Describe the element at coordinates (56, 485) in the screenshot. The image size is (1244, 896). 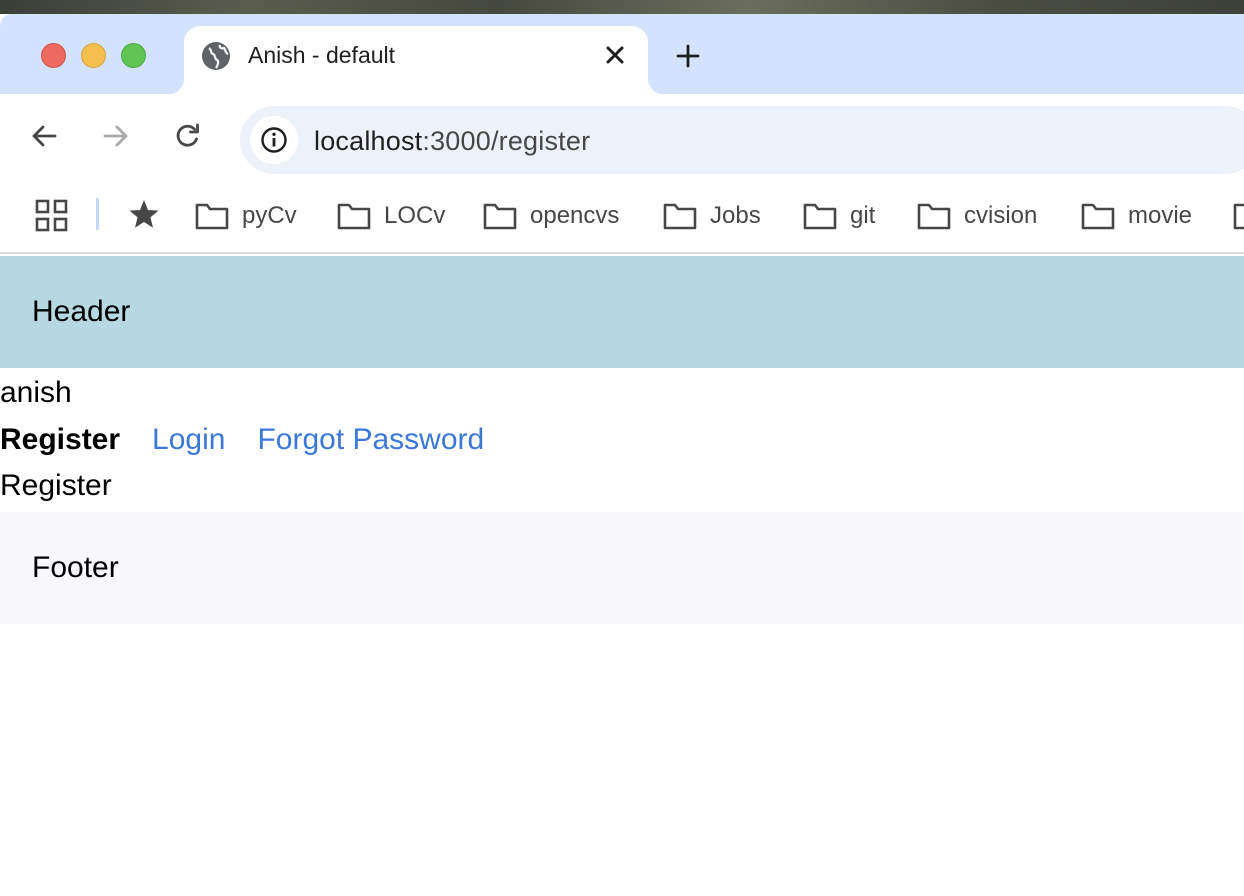
I see `page-content: Register` at that location.